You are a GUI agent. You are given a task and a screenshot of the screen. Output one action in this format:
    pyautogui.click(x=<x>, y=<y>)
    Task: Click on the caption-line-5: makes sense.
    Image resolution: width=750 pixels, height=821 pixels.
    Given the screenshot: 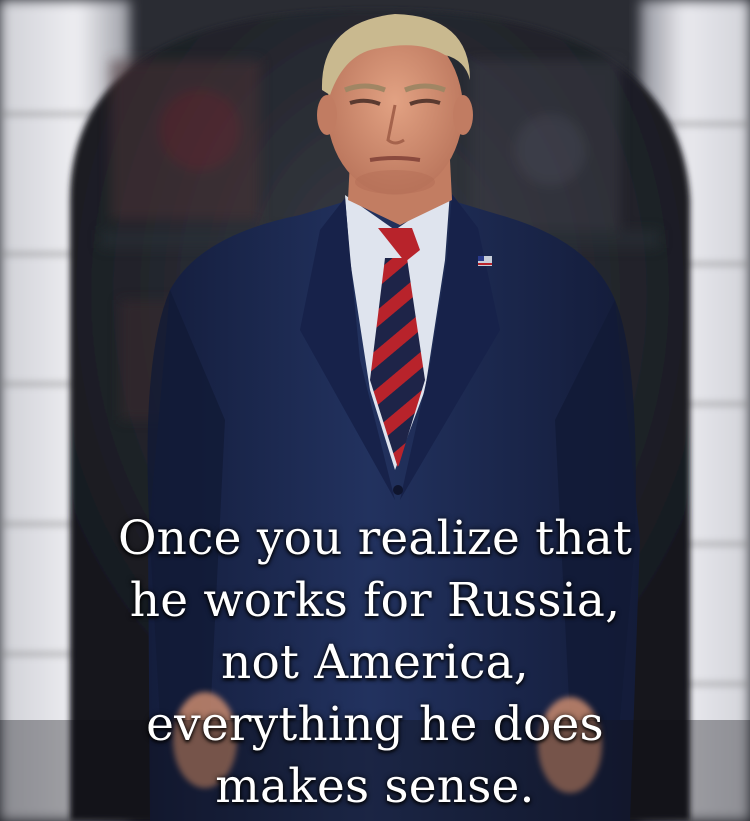 What is the action you would take?
    pyautogui.click(x=375, y=786)
    